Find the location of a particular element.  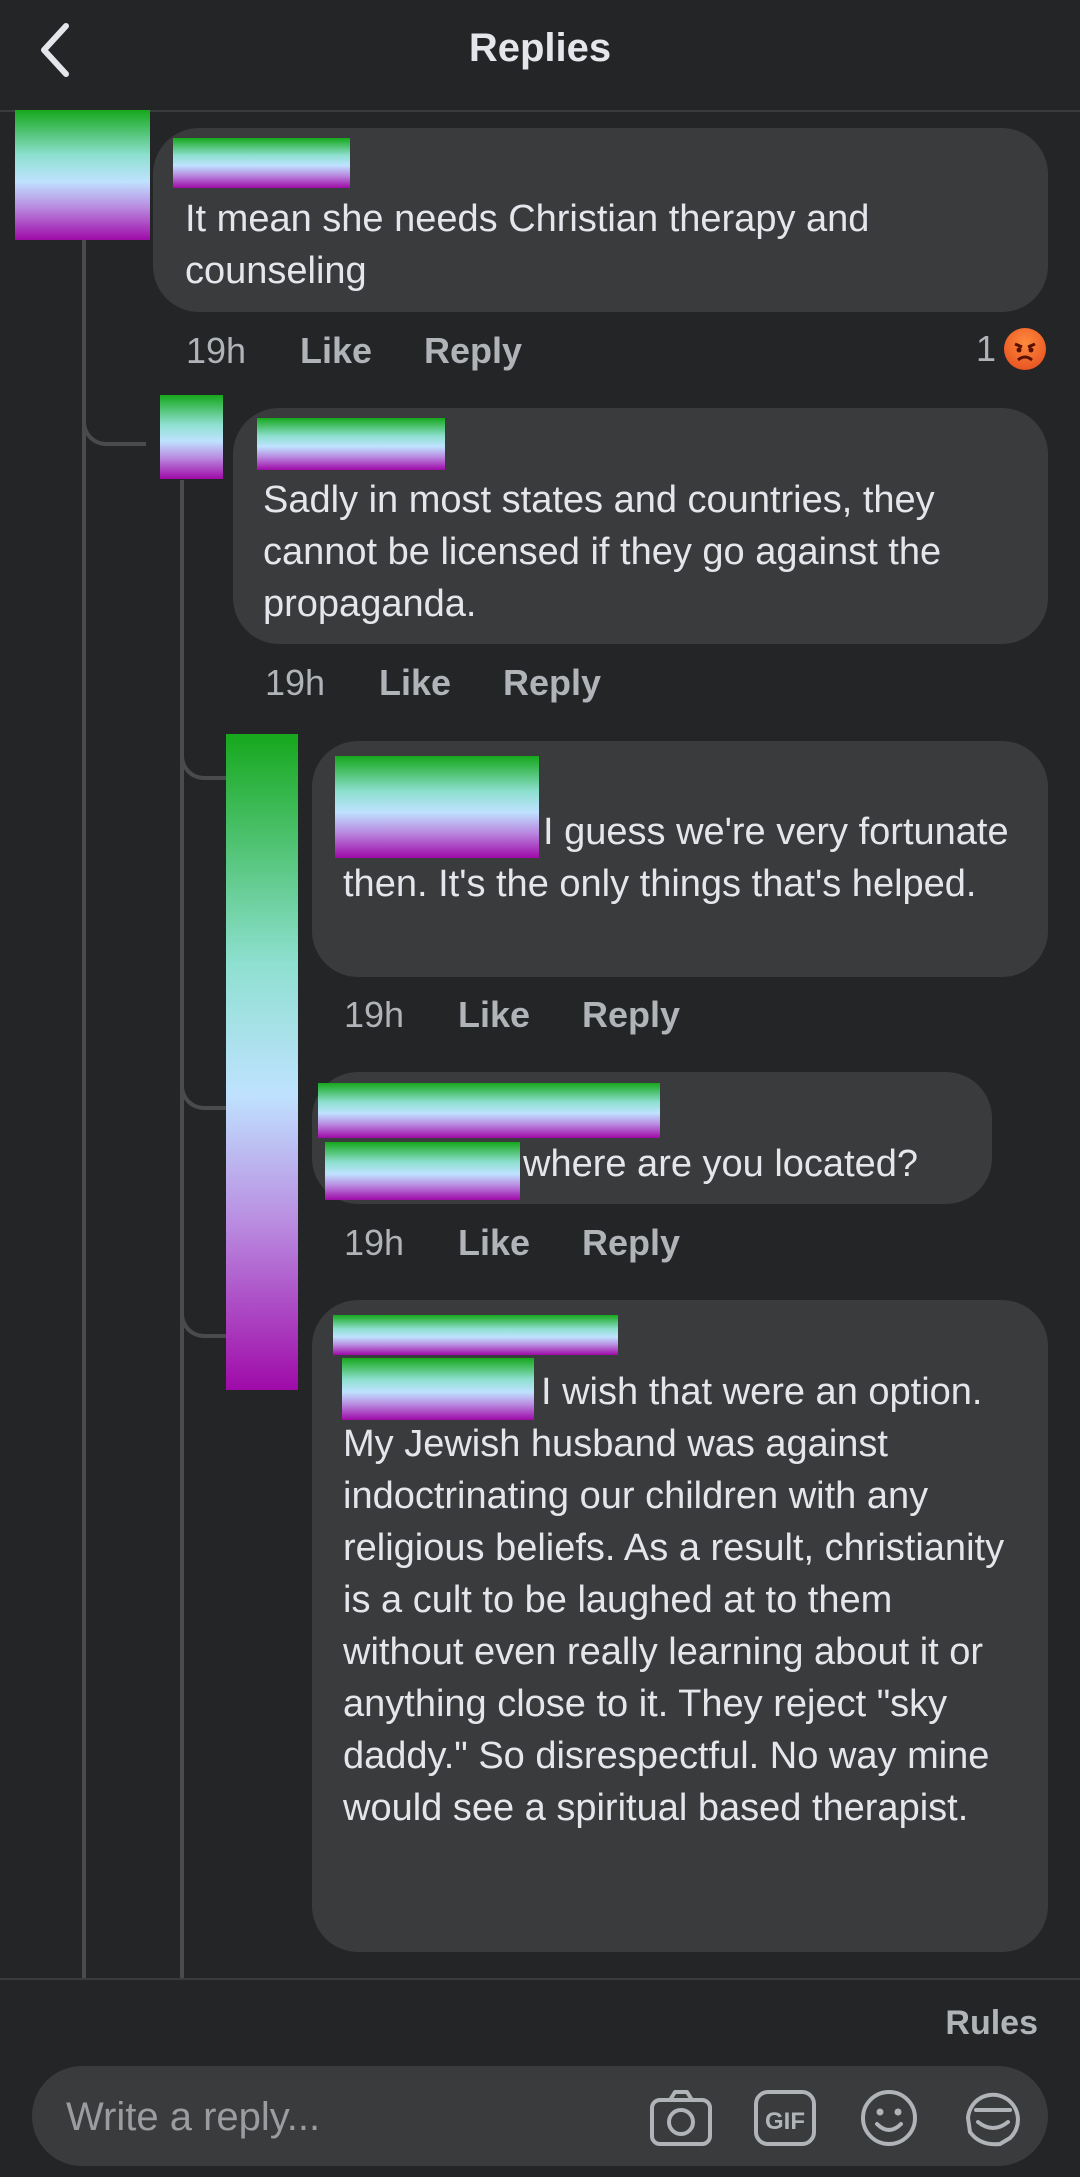

gif-icon: GIF is located at coordinates (785, 2118).